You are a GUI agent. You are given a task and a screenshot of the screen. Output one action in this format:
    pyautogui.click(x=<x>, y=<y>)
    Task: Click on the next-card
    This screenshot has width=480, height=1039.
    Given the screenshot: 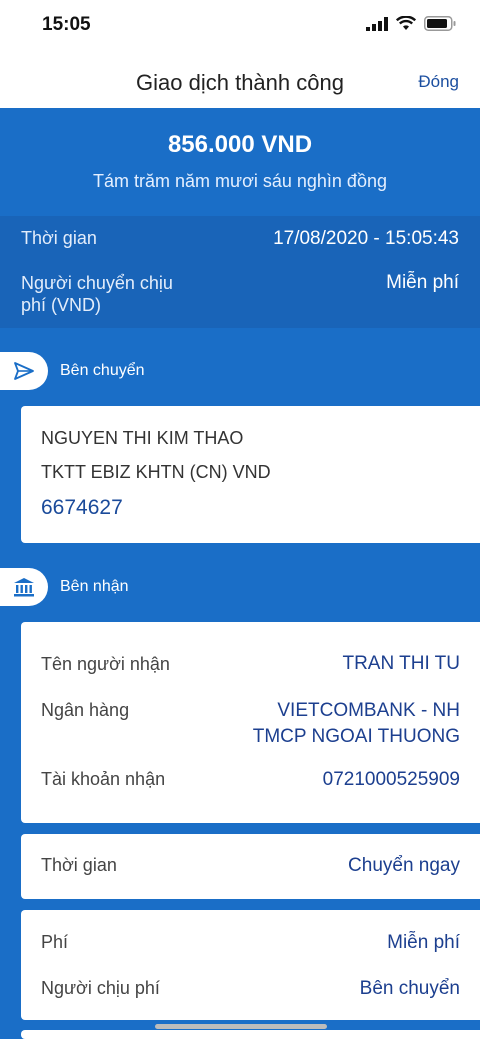 What is the action you would take?
    pyautogui.click(x=250, y=1034)
    